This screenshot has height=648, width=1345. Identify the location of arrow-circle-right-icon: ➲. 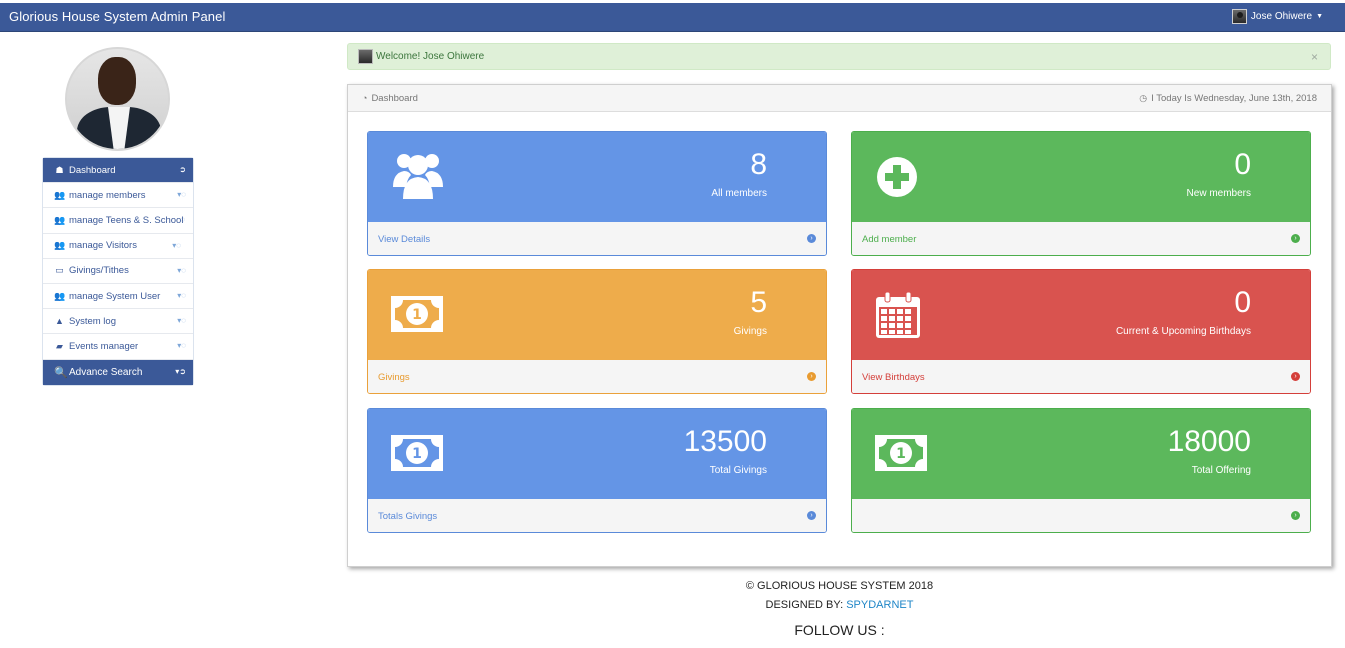
(182, 169).